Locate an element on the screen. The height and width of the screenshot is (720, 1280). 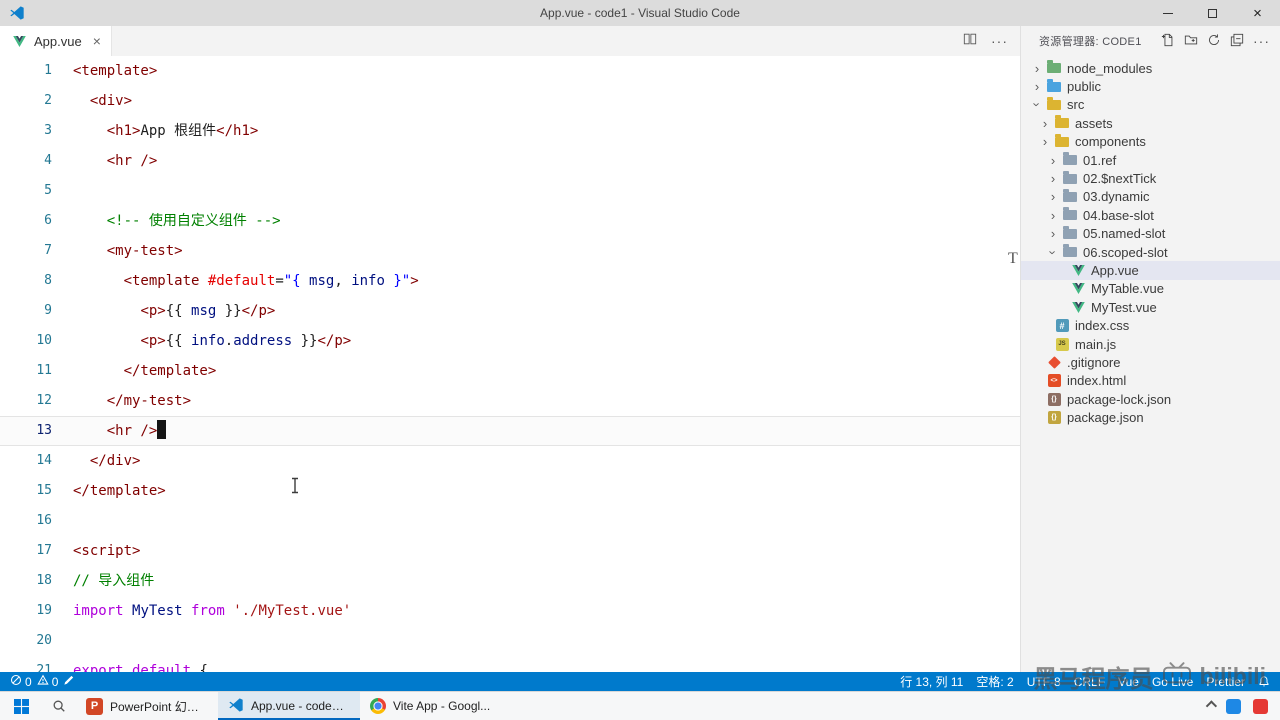
close-button: × is located at coordinates (1257, 13).